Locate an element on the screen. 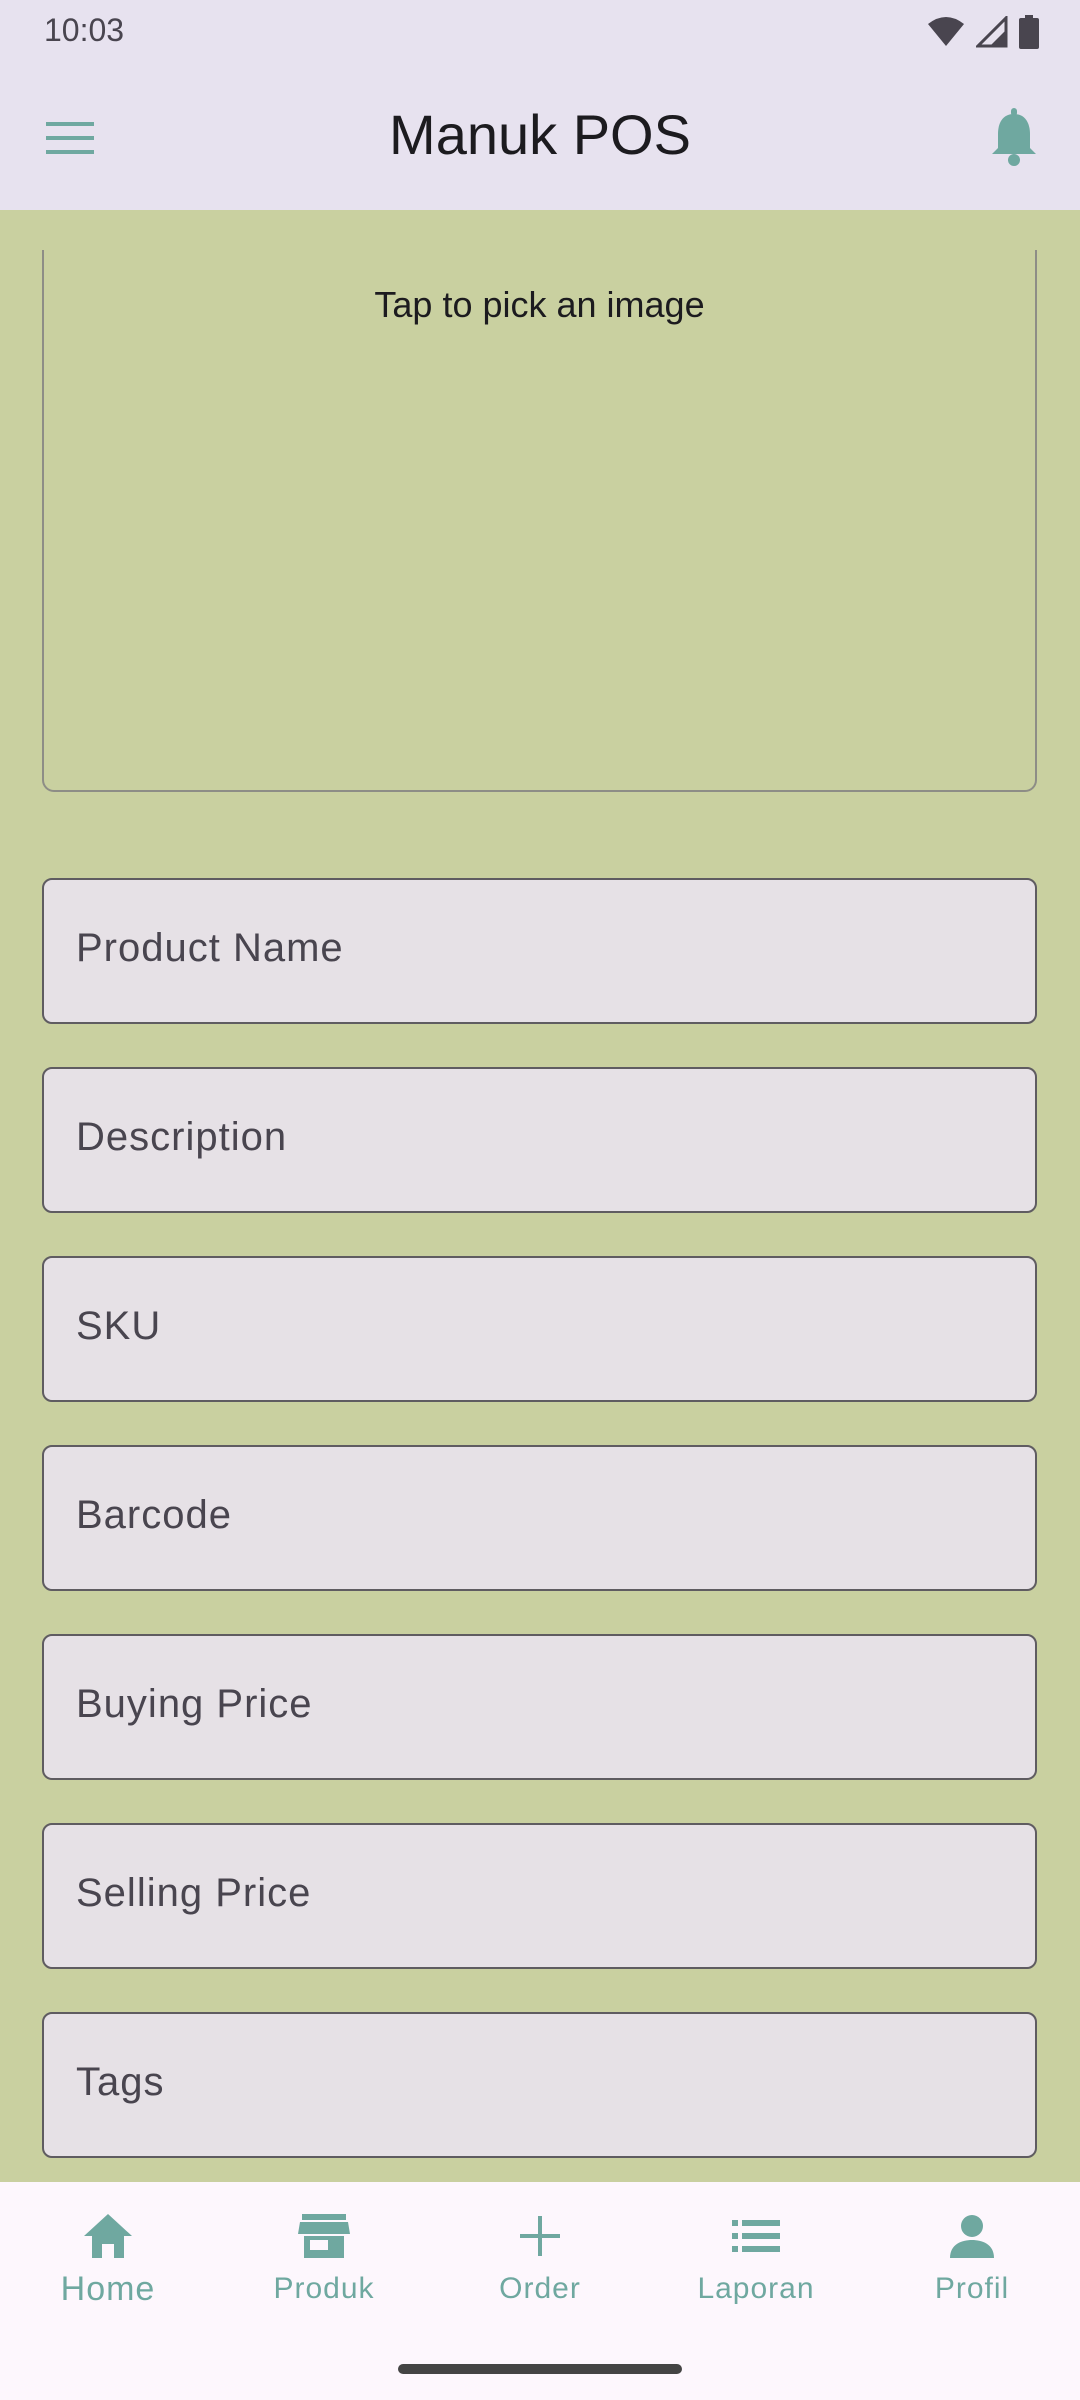 This screenshot has width=1080, height=2400. nav-item-produk: Produk is located at coordinates (324, 2257).